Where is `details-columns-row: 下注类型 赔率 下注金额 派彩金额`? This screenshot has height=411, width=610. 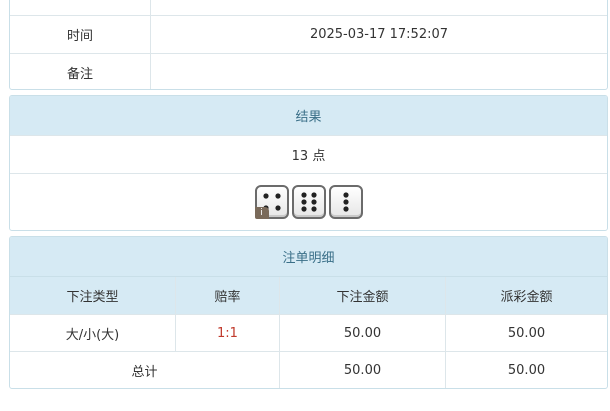 details-columns-row: 下注类型 赔率 下注金额 派彩金额 is located at coordinates (308, 295).